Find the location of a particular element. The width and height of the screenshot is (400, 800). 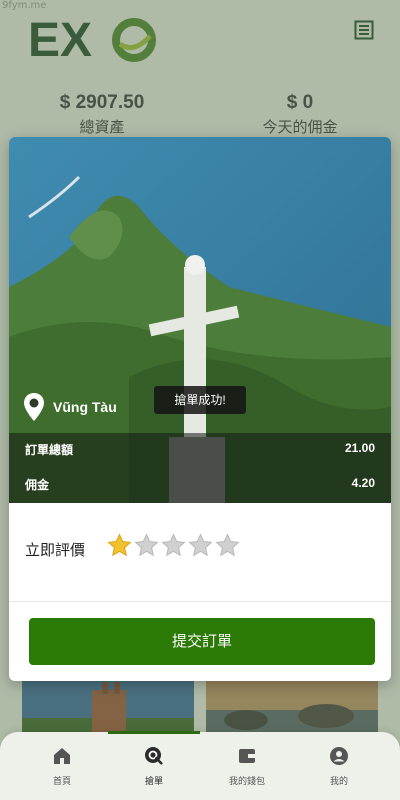

order-total-label: 訂單總額 is located at coordinates (49, 450).